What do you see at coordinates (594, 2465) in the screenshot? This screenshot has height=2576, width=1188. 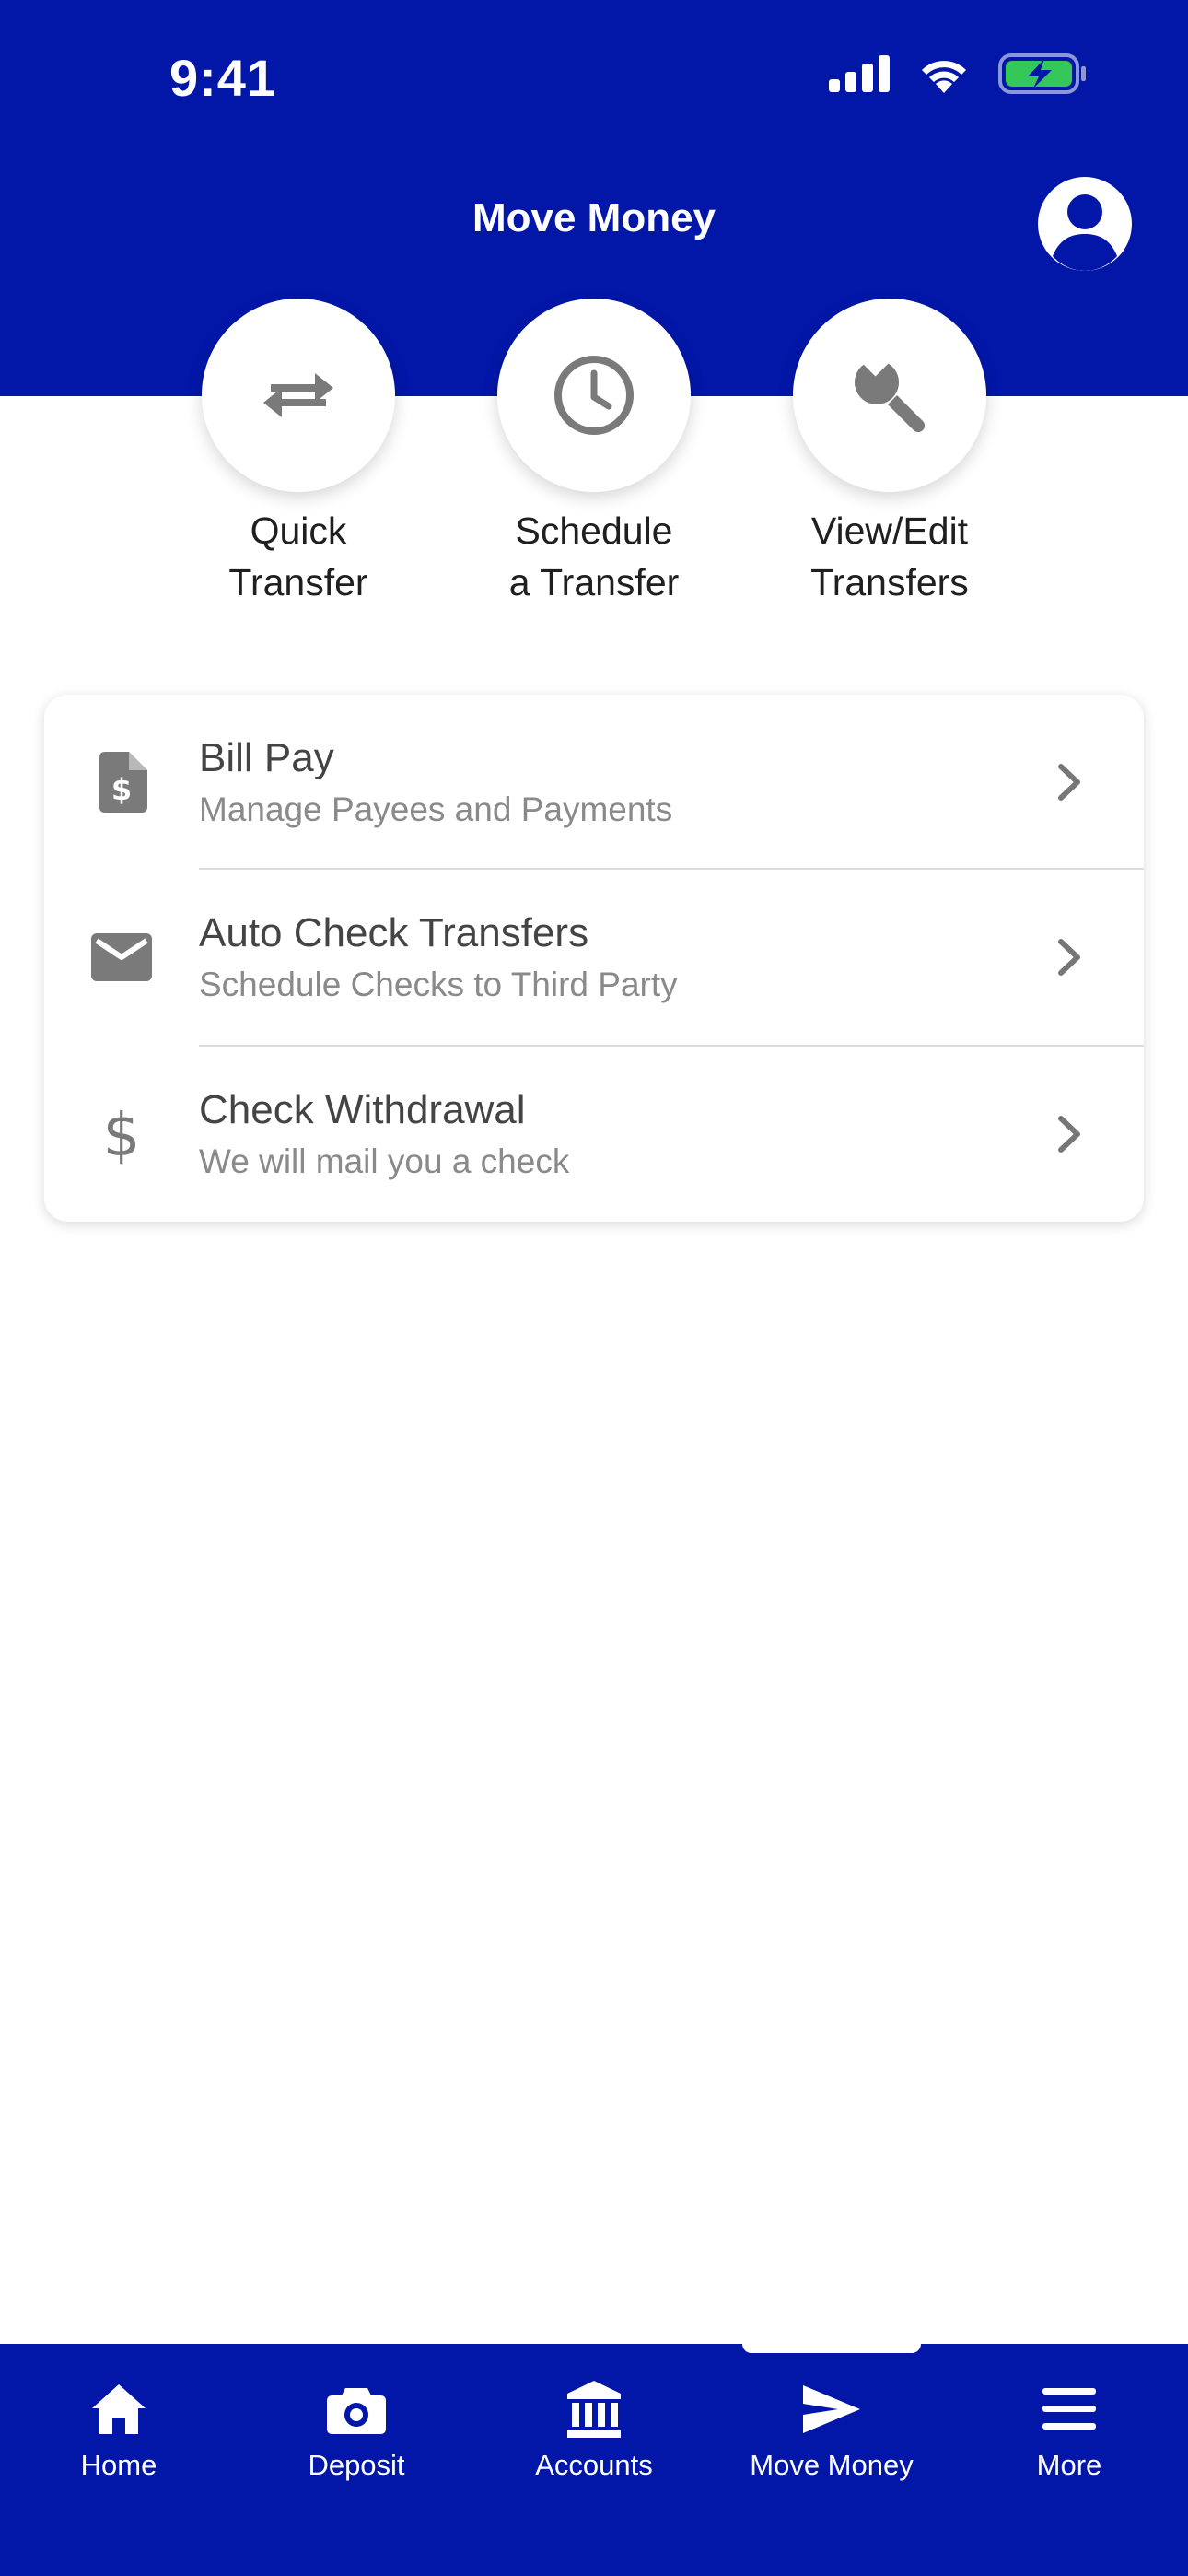 I see `tab-accounts-label: Accounts` at bounding box center [594, 2465].